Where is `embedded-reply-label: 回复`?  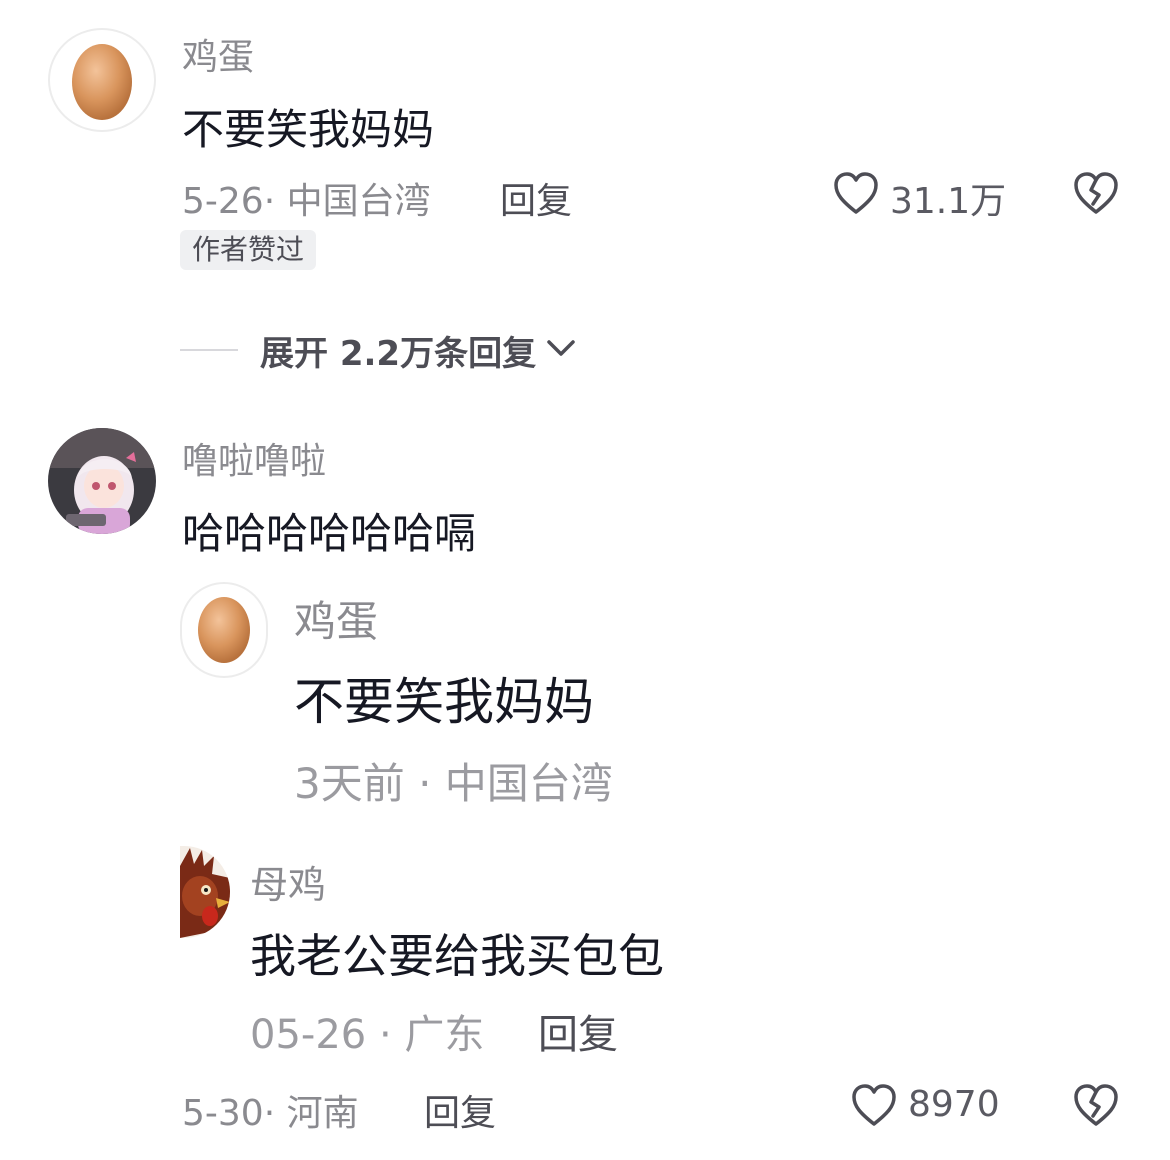
embedded-reply-label: 回复 is located at coordinates (578, 1035).